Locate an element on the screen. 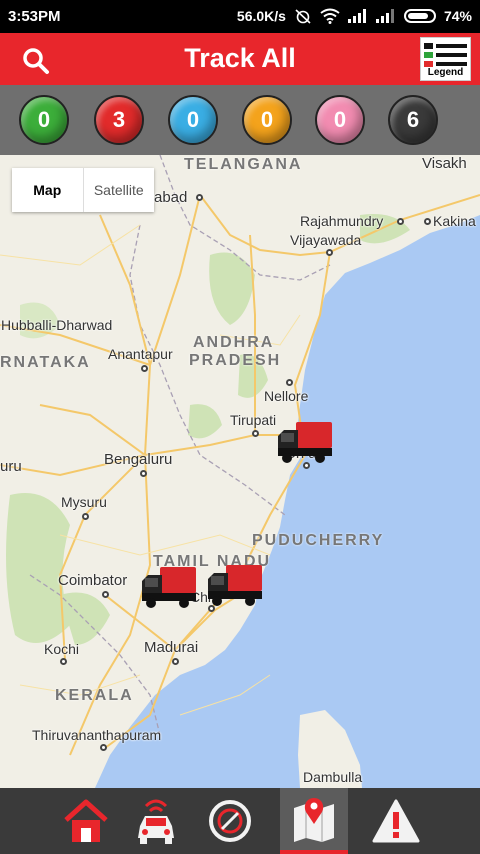 The width and height of the screenshot is (480, 854). map-label-dambulla: Dambulla is located at coordinates (333, 777).